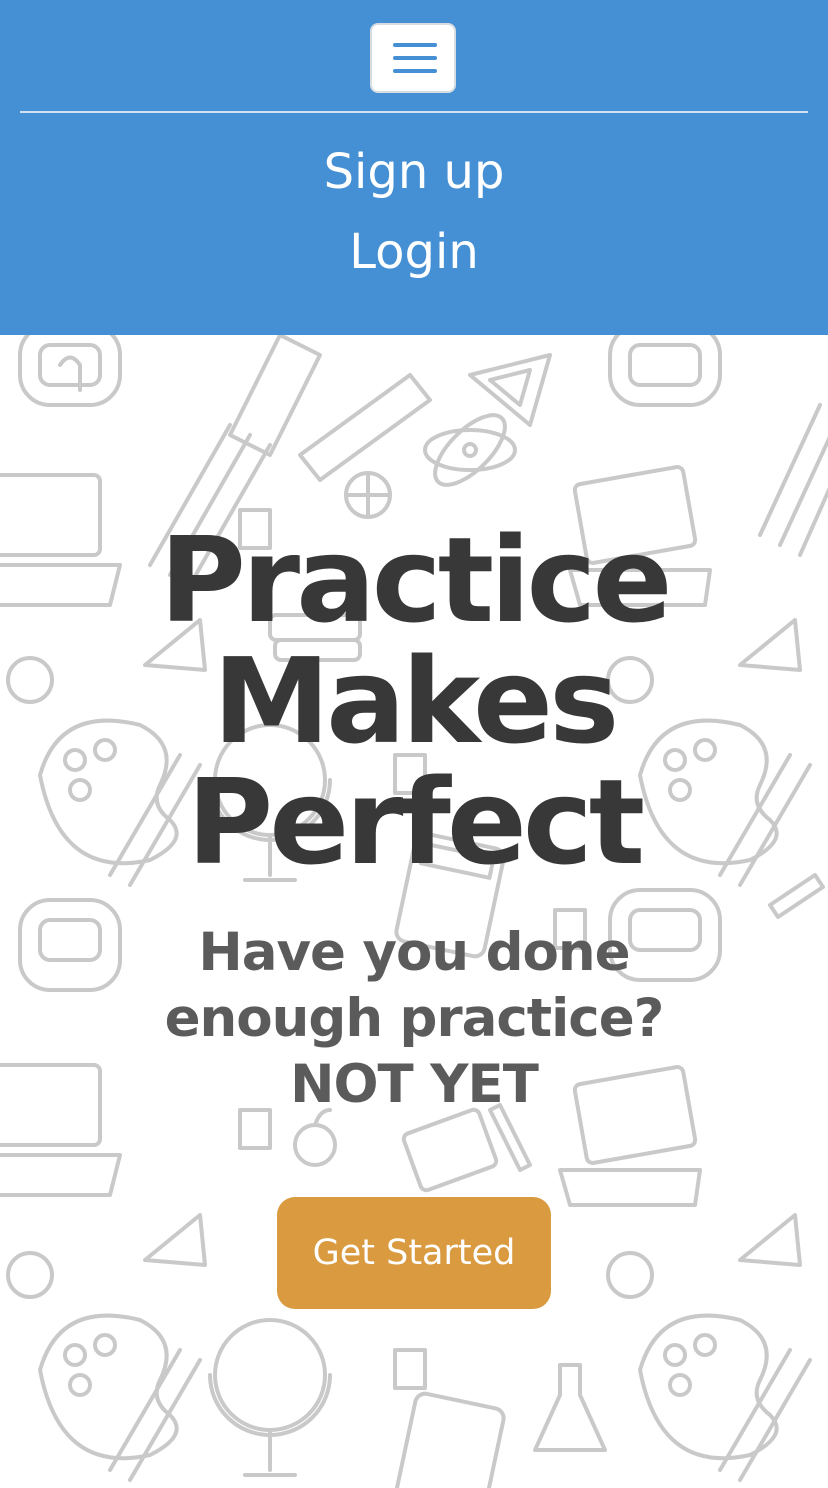 Image resolution: width=828 pixels, height=1488 pixels. I want to click on login-link: Login, so click(414, 252).